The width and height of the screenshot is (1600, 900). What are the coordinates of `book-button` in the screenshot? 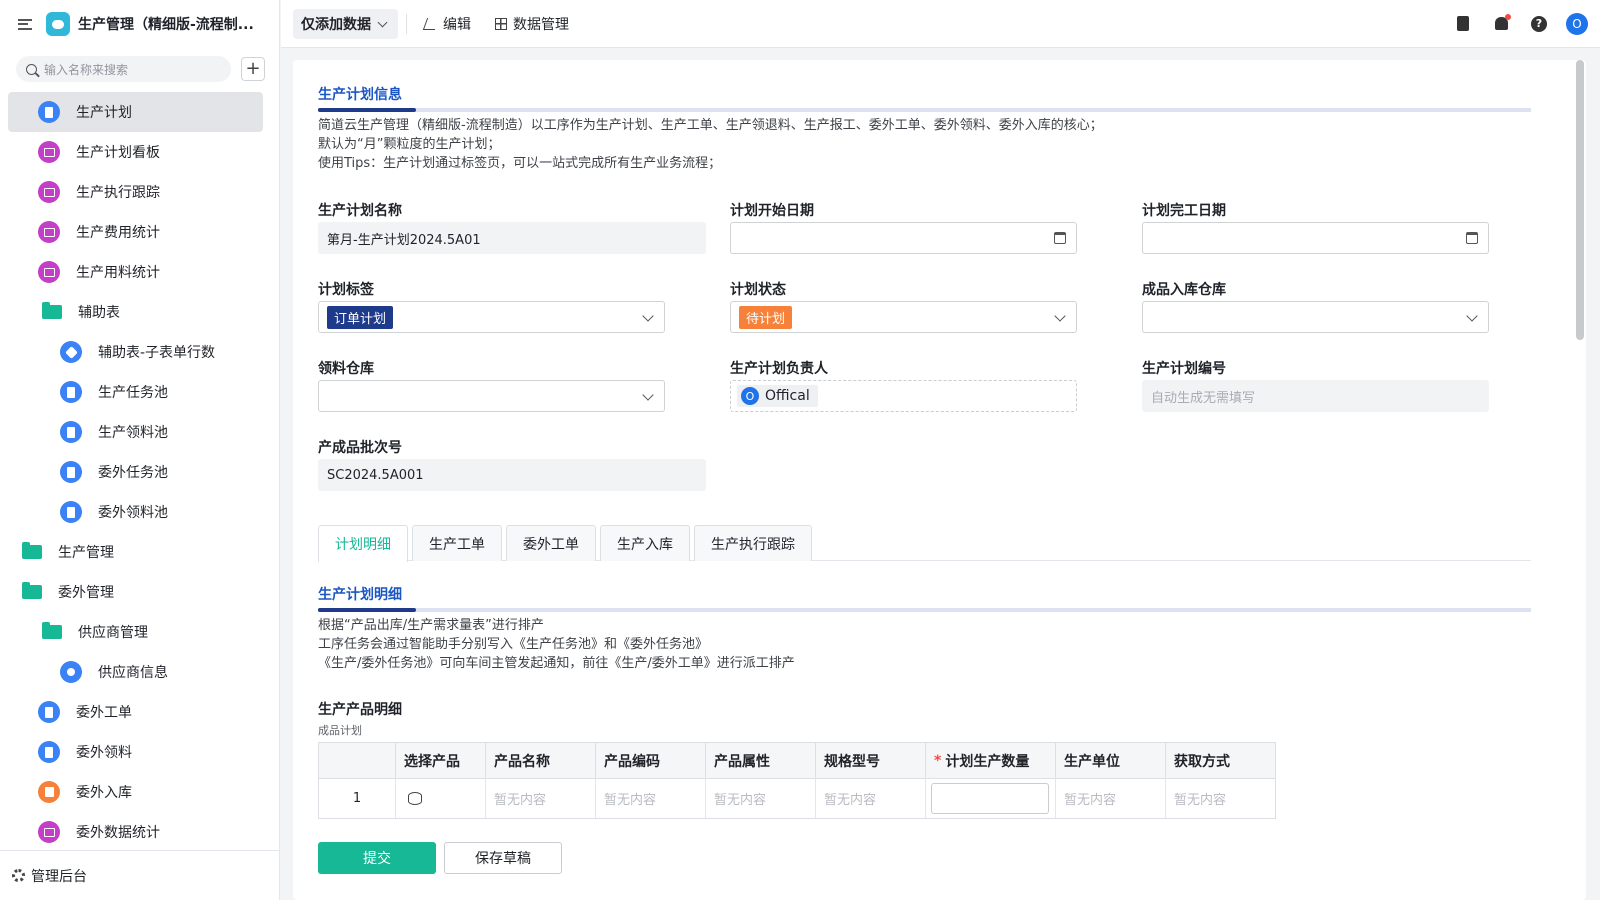 It's located at (1463, 24).